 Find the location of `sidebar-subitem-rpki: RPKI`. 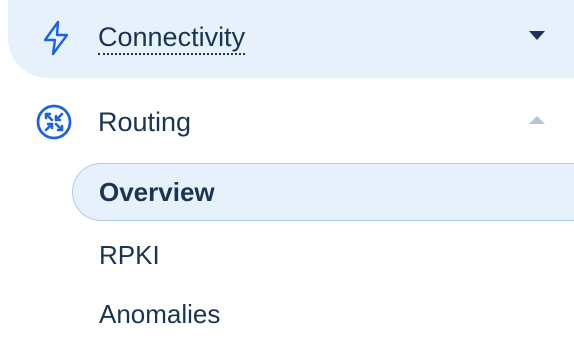

sidebar-subitem-rpki: RPKI is located at coordinates (323, 255).